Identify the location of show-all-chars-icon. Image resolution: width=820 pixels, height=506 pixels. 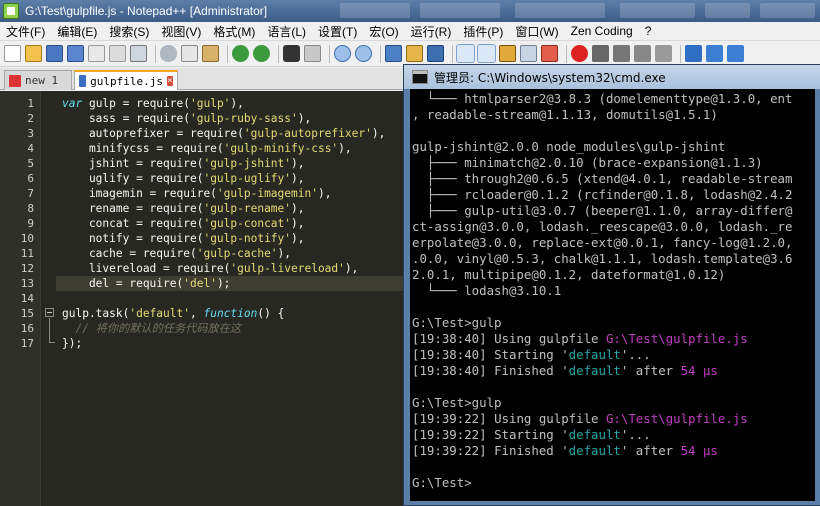
(465, 53).